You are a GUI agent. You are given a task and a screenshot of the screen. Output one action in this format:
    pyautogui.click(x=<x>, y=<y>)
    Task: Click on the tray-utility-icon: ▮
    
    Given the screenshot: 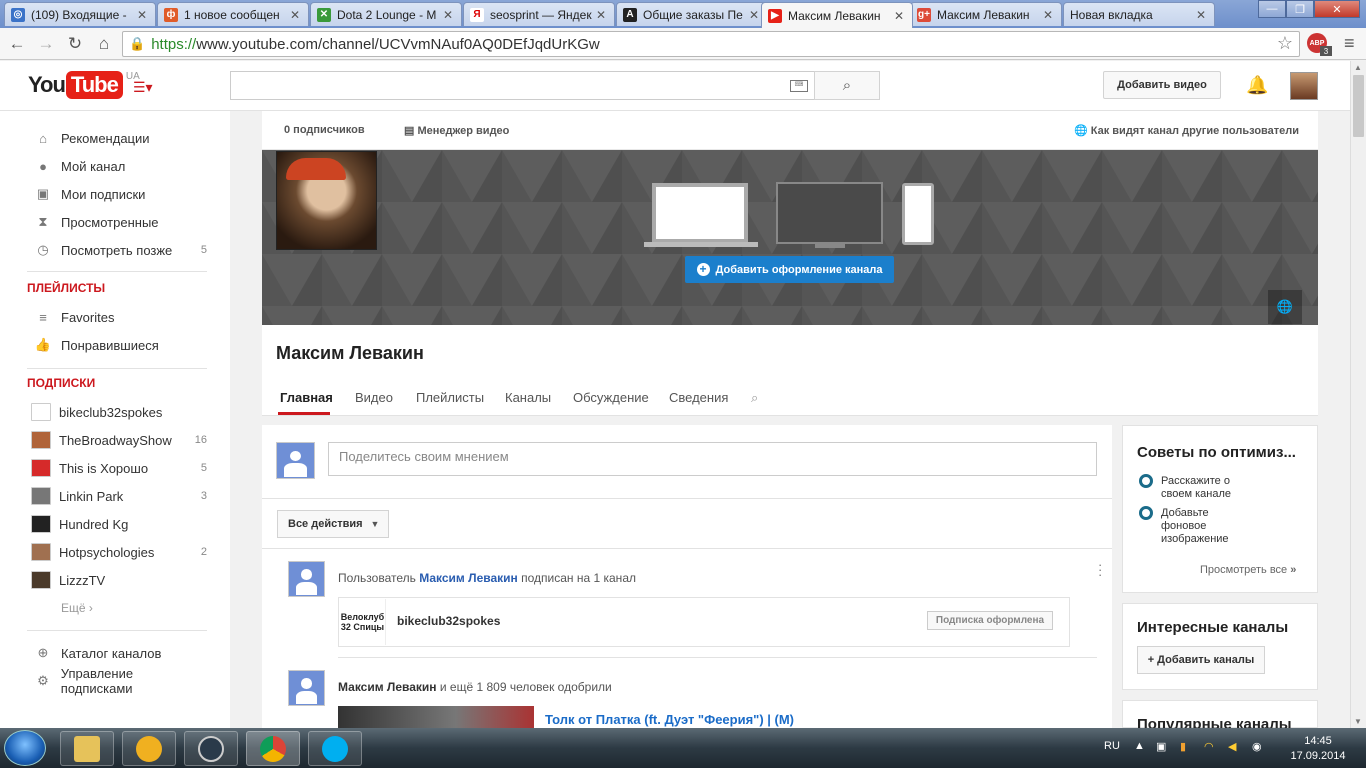 What is the action you would take?
    pyautogui.click(x=1183, y=746)
    